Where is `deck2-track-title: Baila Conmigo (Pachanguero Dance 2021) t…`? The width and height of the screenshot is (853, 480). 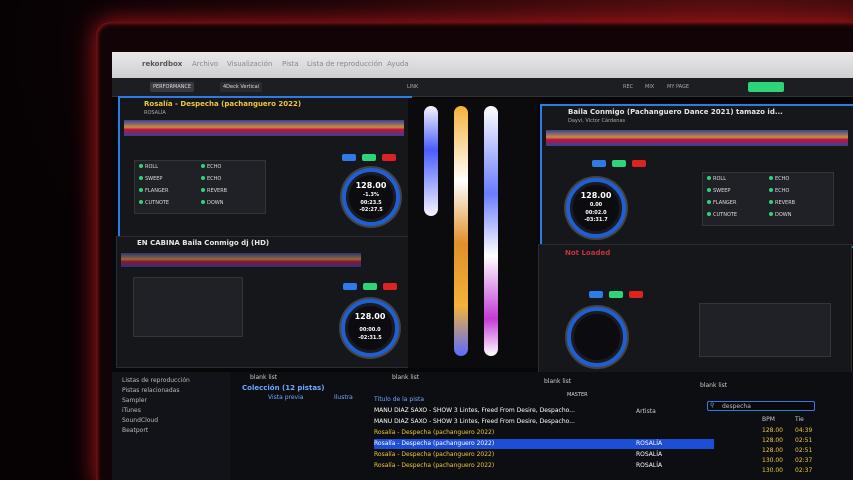 deck2-track-title: Baila Conmigo (Pachanguero Dance 2021) t… is located at coordinates (675, 112).